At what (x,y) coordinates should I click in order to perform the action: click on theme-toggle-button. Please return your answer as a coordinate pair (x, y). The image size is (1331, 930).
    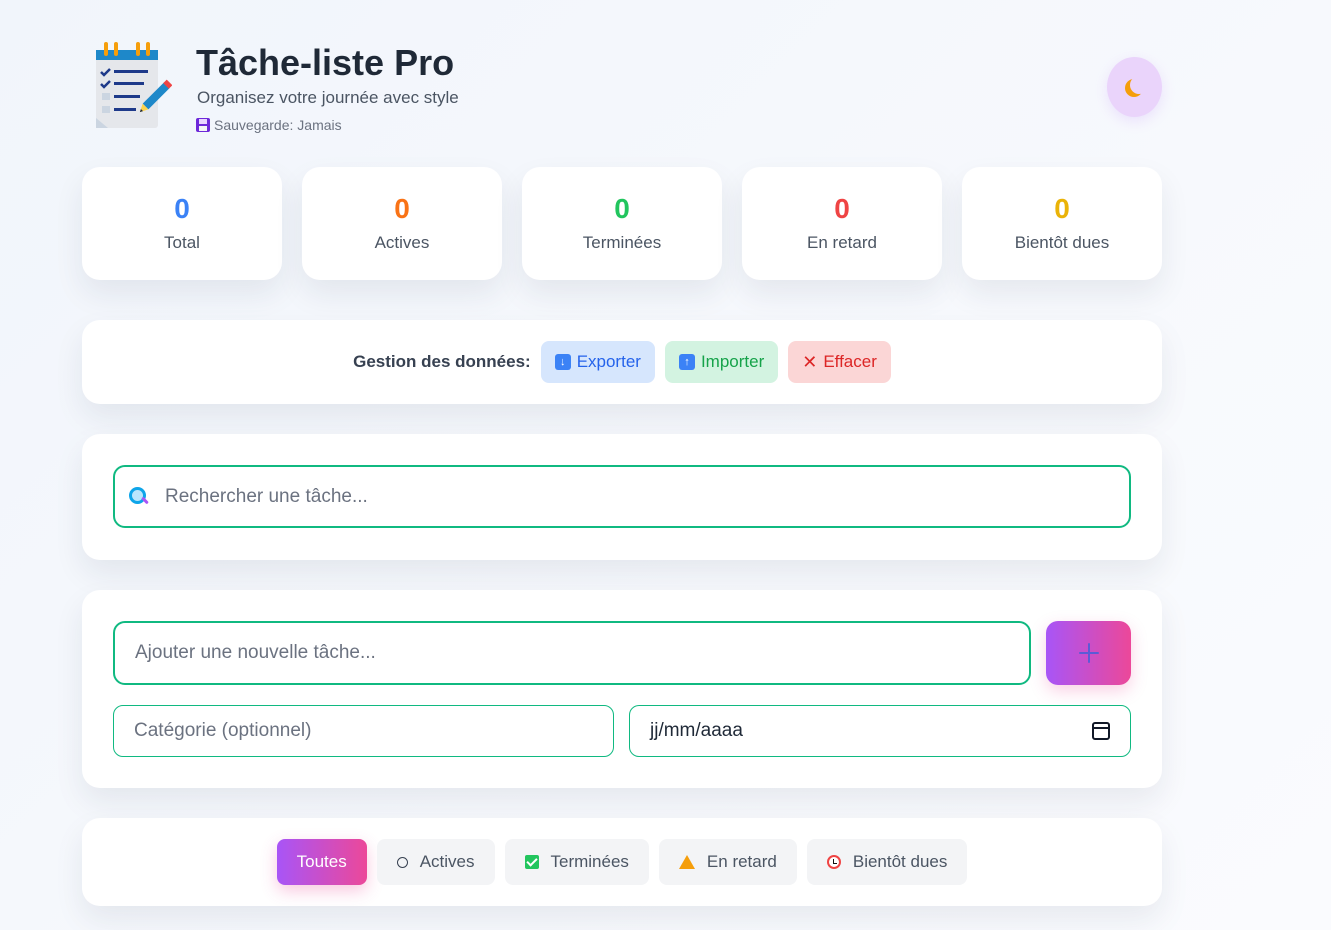
    Looking at the image, I should click on (1134, 87).